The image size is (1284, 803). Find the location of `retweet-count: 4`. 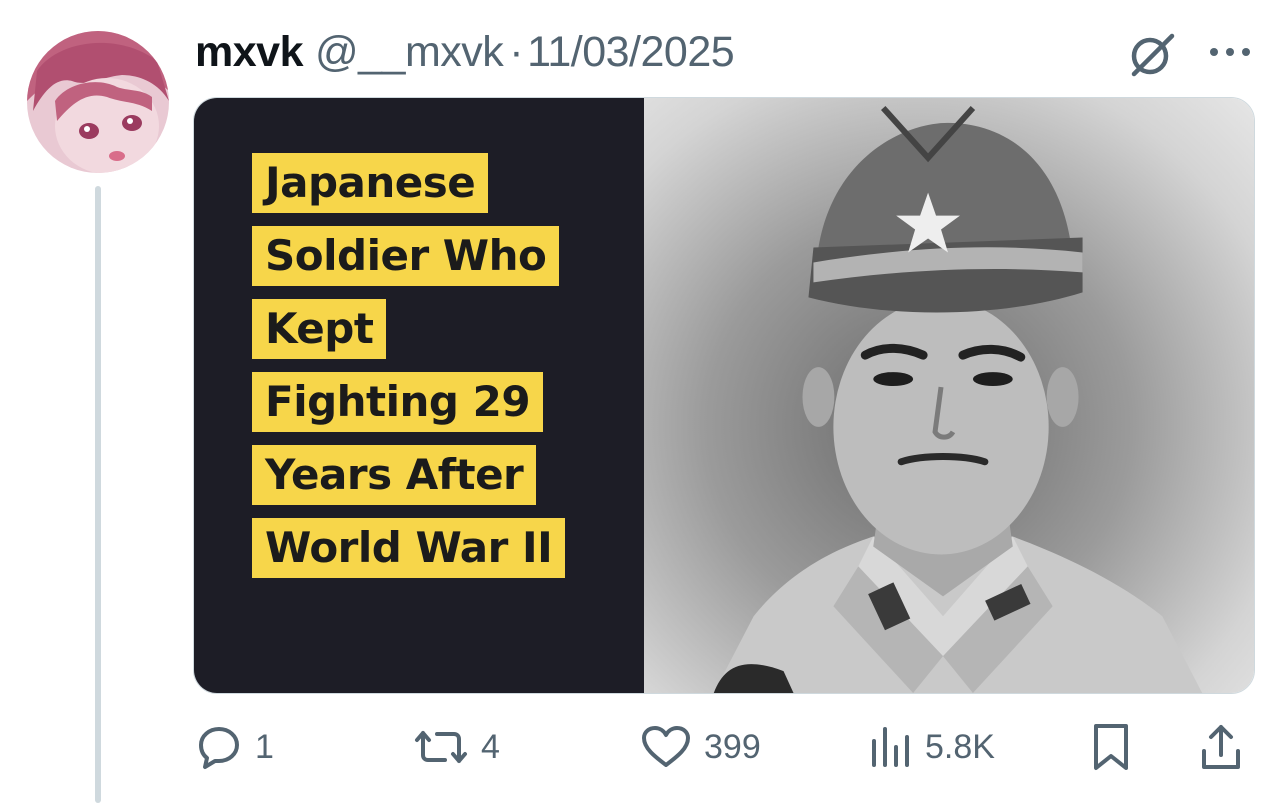

retweet-count: 4 is located at coordinates (490, 746).